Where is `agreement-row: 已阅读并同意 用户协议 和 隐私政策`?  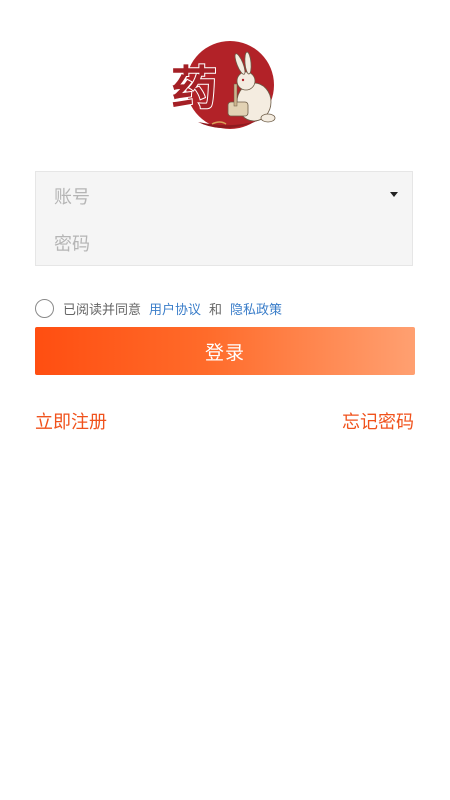 agreement-row: 已阅读并同意 用户协议 和 隐私政策 is located at coordinates (158, 308).